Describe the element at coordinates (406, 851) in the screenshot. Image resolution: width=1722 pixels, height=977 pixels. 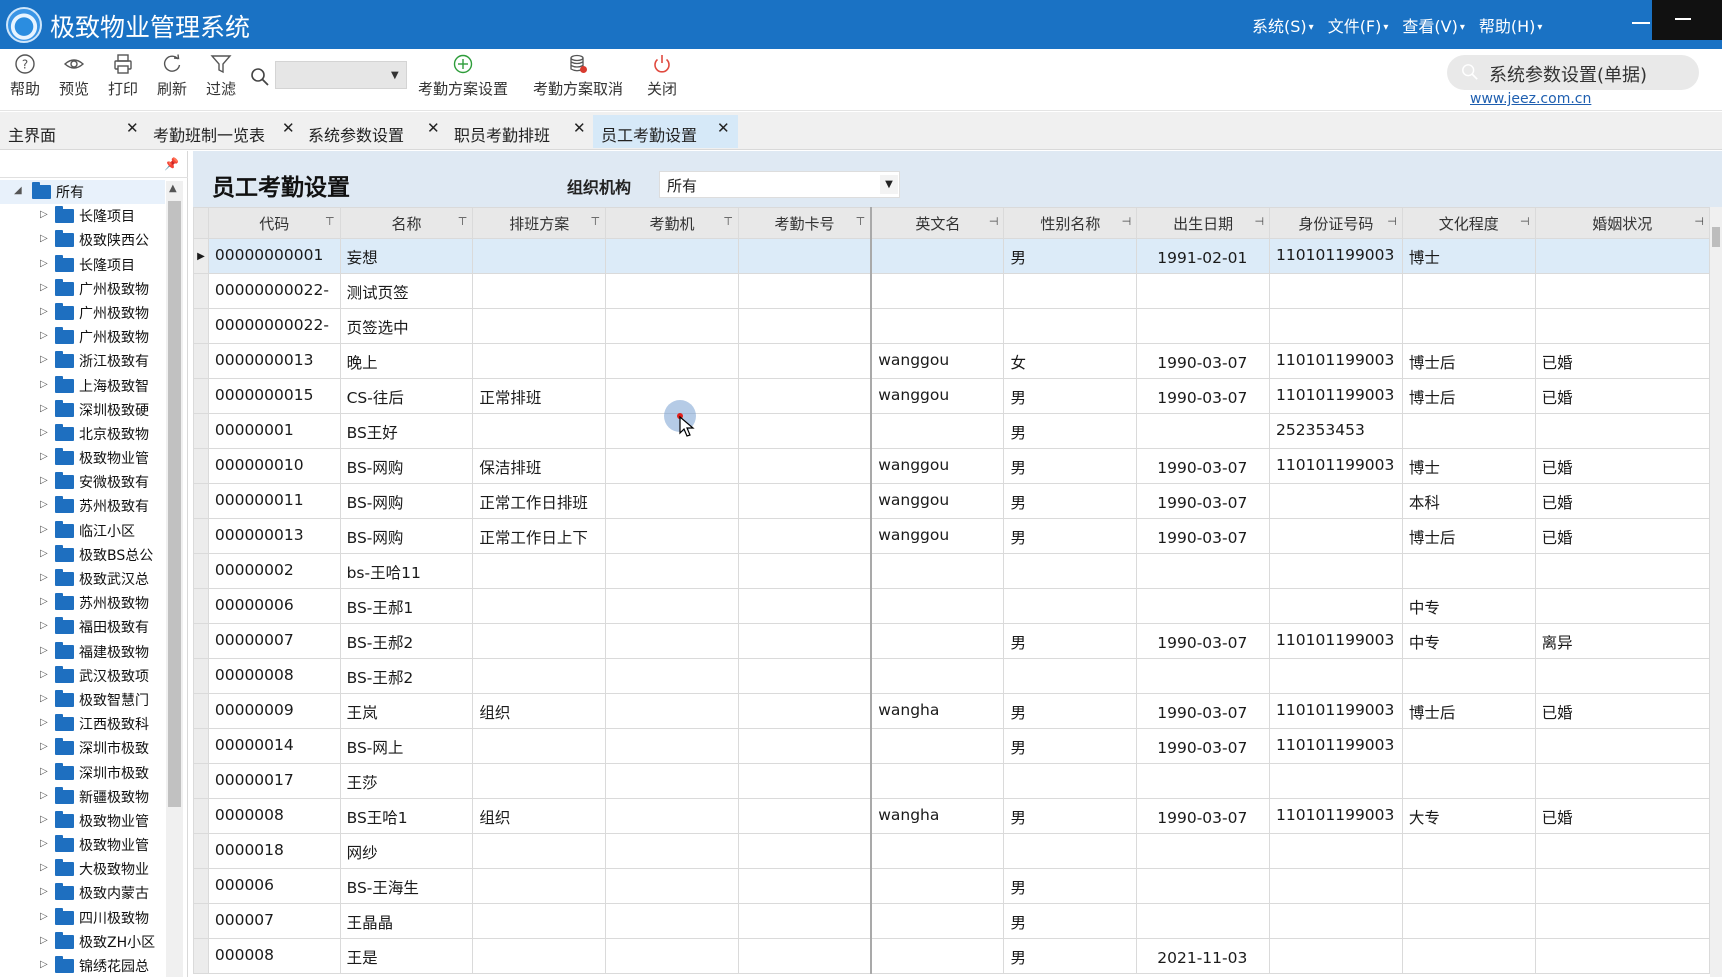
I see `table-cell: 网纱` at that location.